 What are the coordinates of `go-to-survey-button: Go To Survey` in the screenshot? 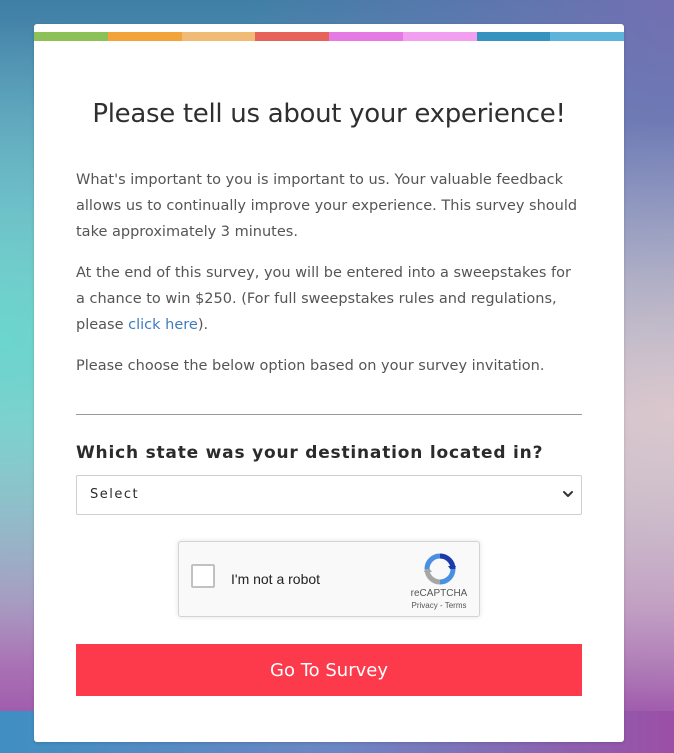 It's located at (329, 670).